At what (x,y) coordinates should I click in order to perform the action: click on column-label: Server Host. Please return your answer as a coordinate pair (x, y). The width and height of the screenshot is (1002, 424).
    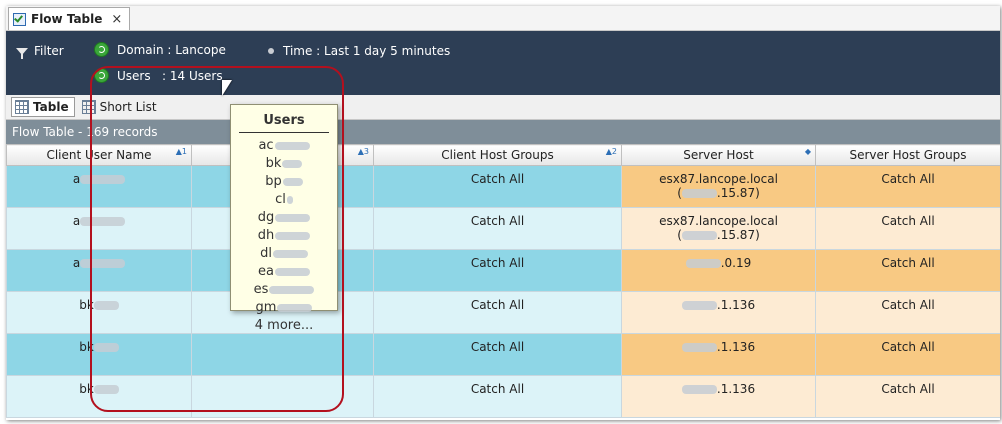
    Looking at the image, I should click on (718, 155).